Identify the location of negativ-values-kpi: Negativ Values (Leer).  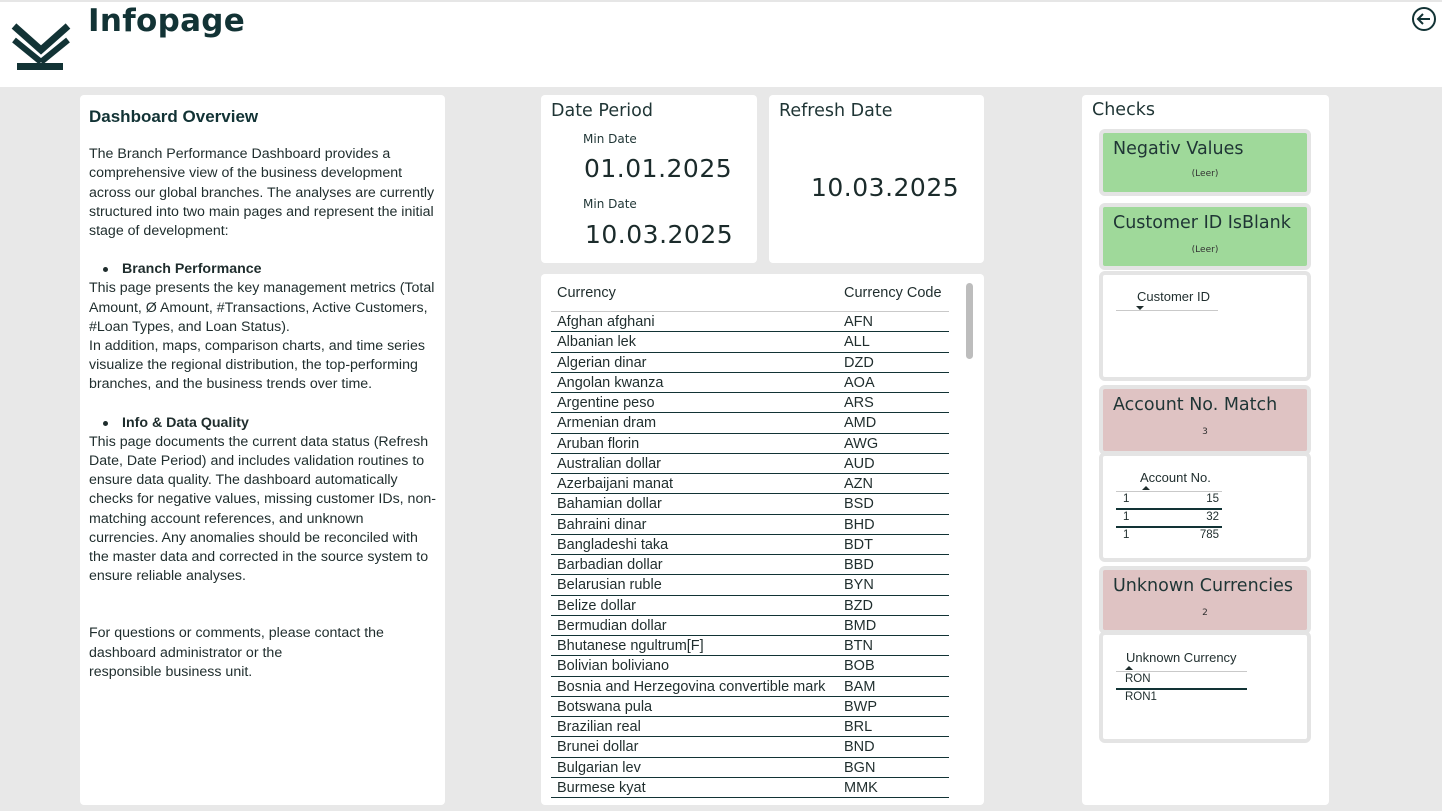
(1205, 162).